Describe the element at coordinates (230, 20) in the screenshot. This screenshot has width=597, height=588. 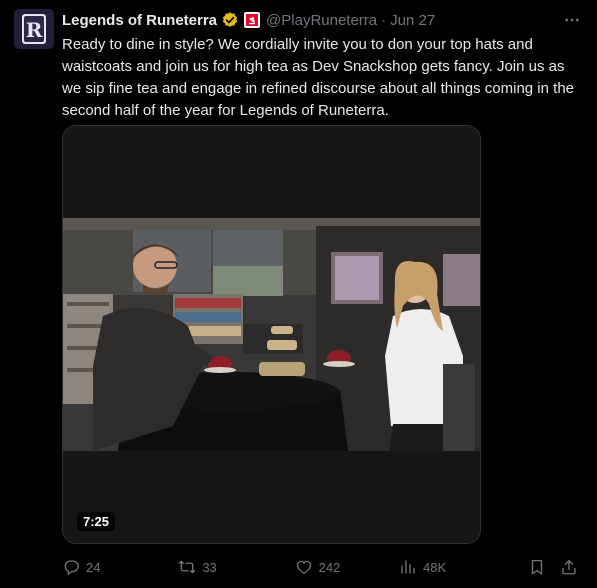
I see `gold-verified-badge-icon` at that location.